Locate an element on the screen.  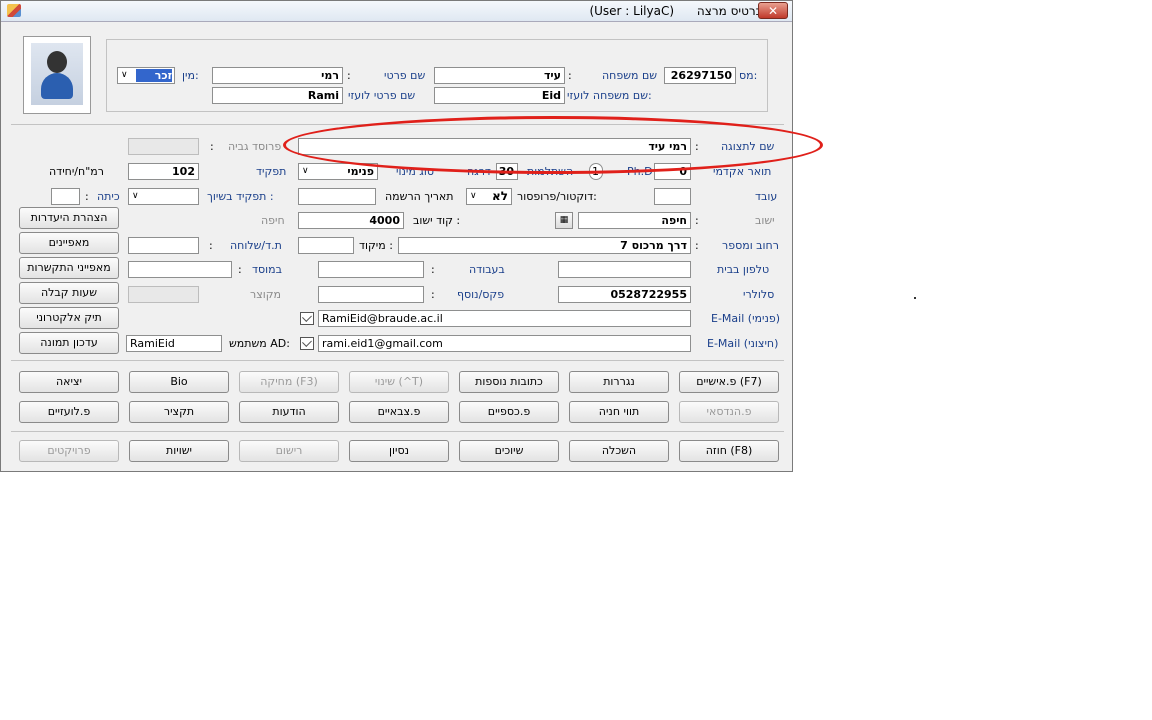
summary-button: תקציר is located at coordinates (179, 412).